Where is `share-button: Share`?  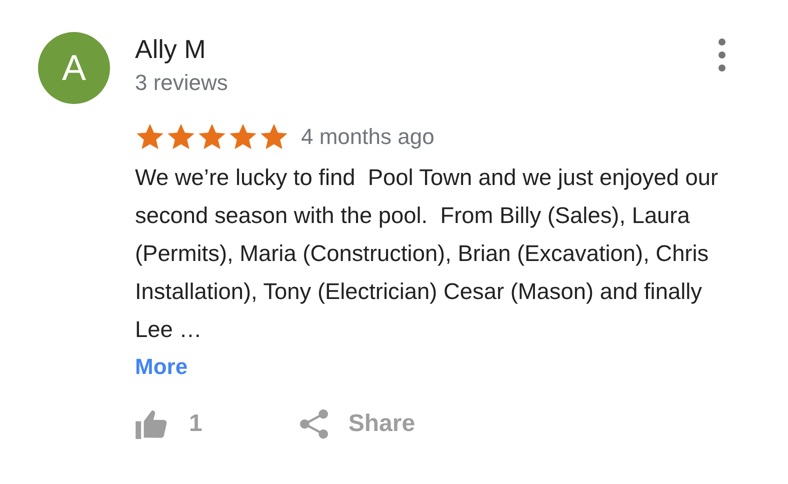 share-button: Share is located at coordinates (382, 424).